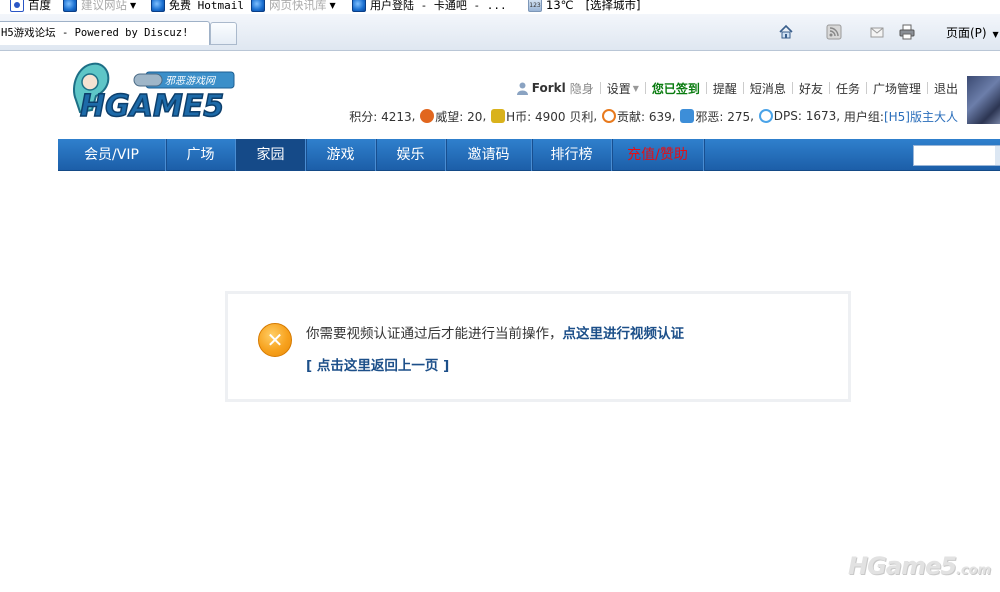 The width and height of the screenshot is (1000, 592). Describe the element at coordinates (500, 32) in the screenshot. I see `browser-tab-bar: H5游戏论坛 - Powered by Discuz! 页面(P) ▼` at that location.